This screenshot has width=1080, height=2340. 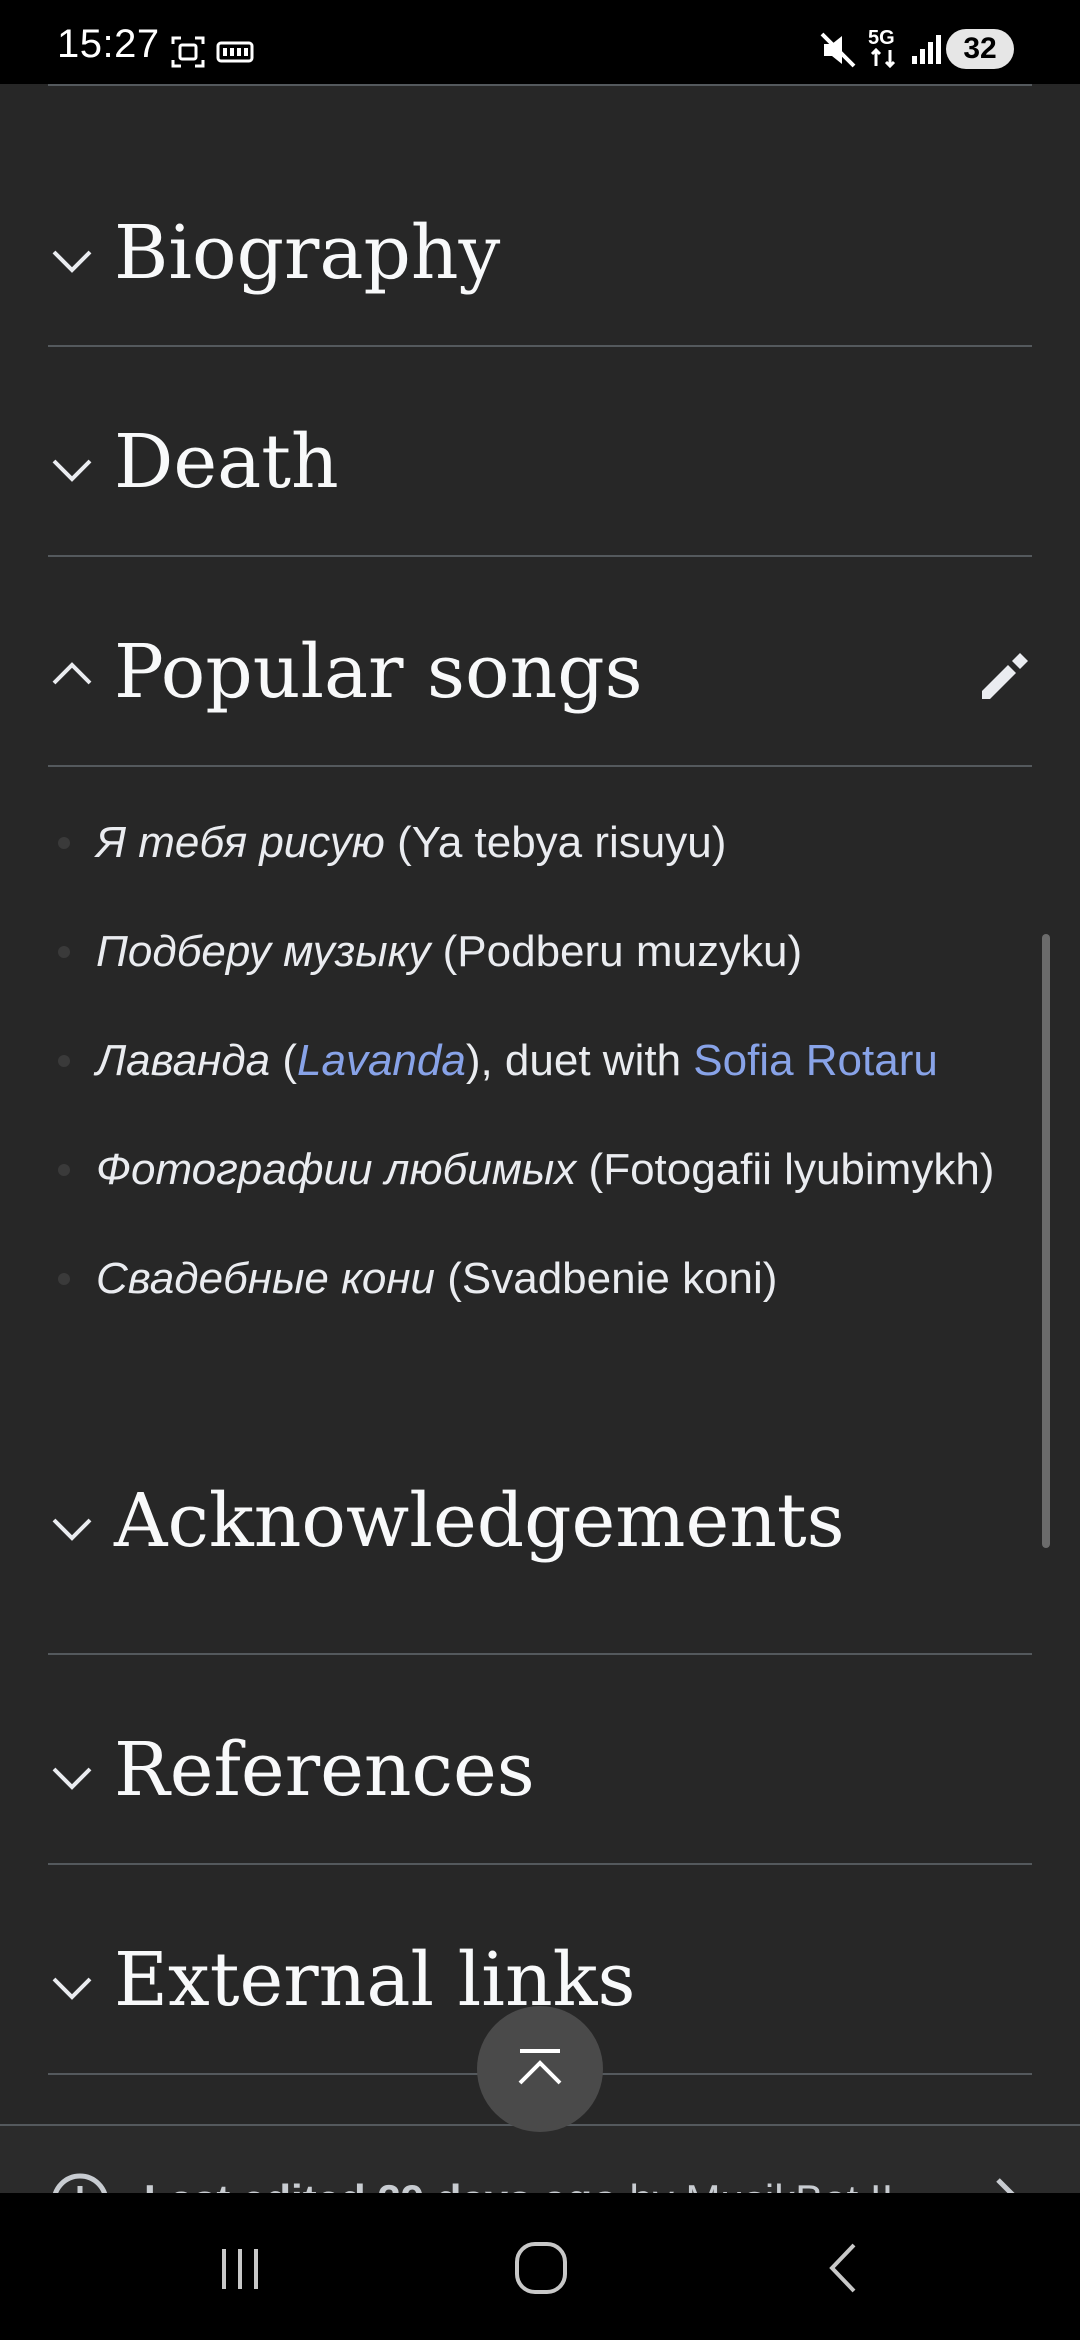 What do you see at coordinates (183, 1060) in the screenshot?
I see `song-title-russian: Лаванда` at bounding box center [183, 1060].